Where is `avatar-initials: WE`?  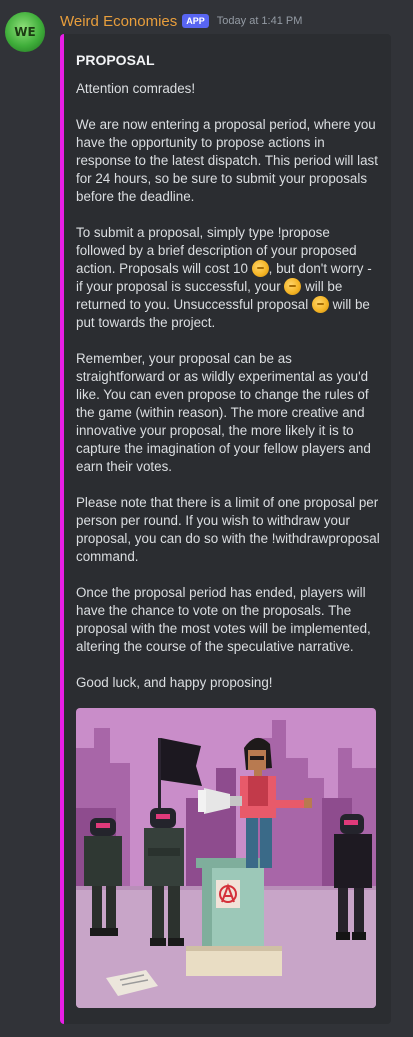 avatar-initials: WE is located at coordinates (25, 32).